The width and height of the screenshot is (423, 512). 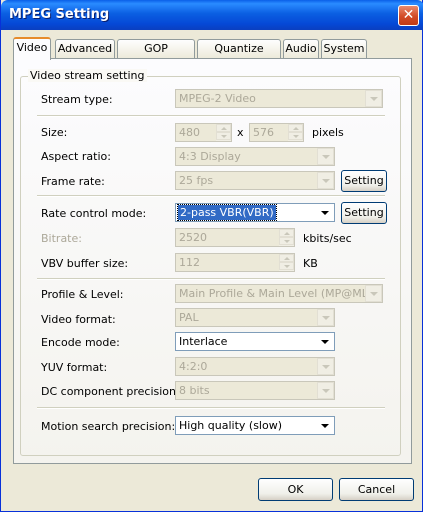 What do you see at coordinates (74, 367) in the screenshot?
I see `yuv-format-label: YUV format:` at bounding box center [74, 367].